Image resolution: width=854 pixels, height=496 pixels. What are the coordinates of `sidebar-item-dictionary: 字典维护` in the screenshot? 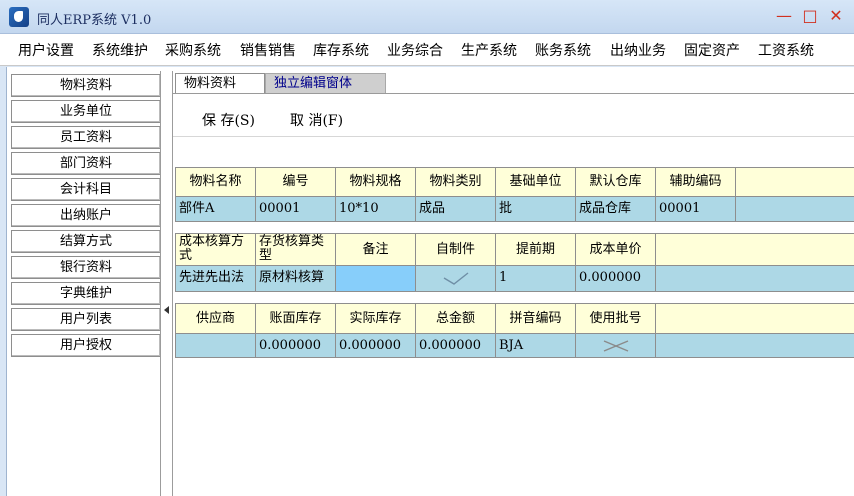 It's located at (86, 293).